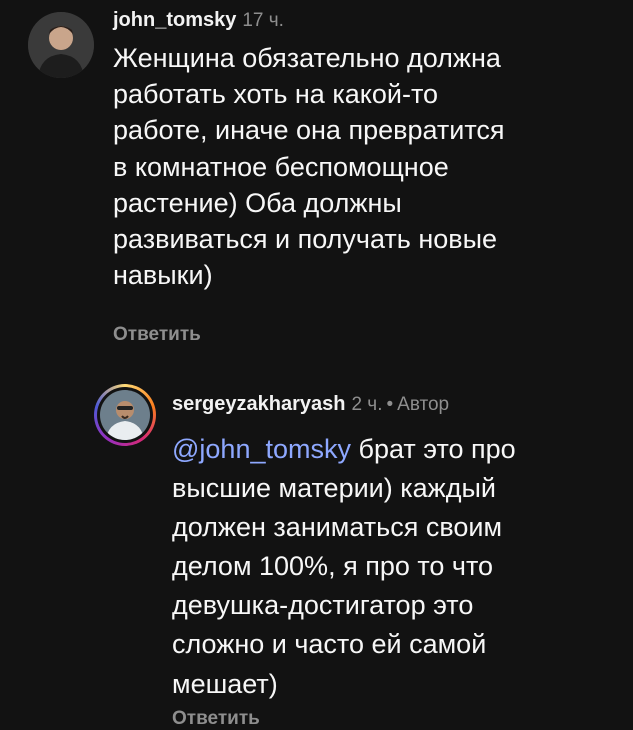  I want to click on mention-link: @john_tomsky, so click(261, 449).